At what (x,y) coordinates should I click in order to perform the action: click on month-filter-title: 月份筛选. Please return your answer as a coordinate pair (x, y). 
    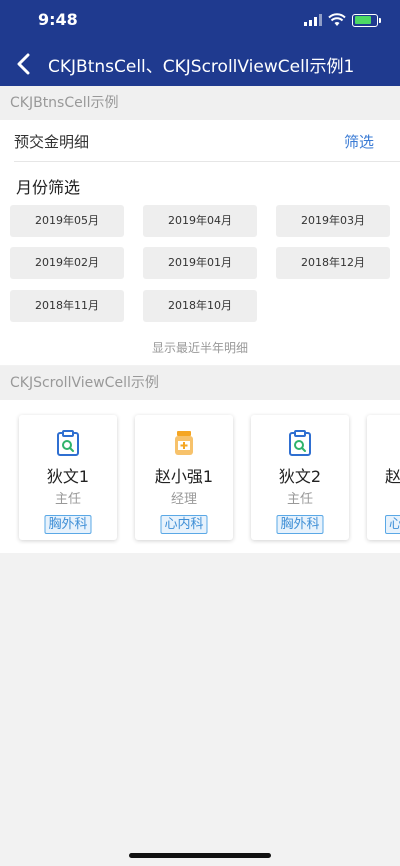
    Looking at the image, I should click on (48, 187).